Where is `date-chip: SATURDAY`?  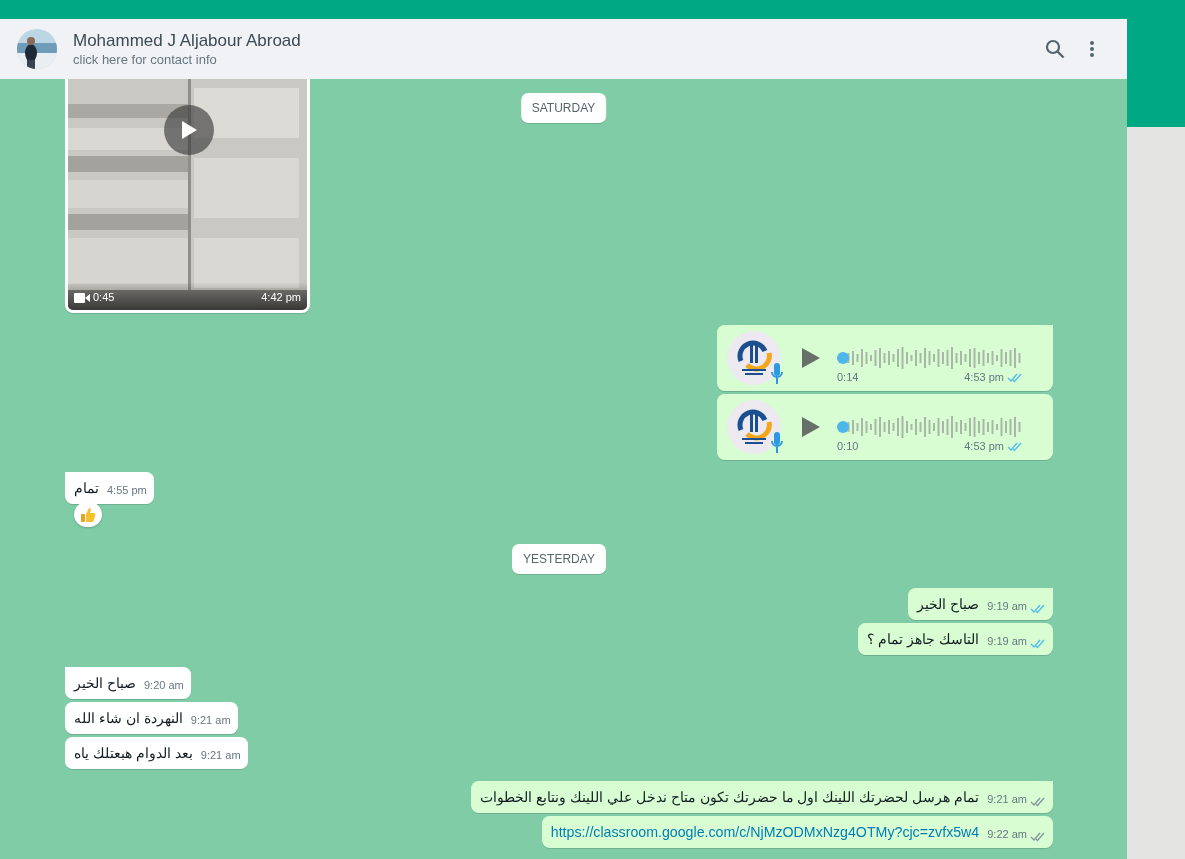
date-chip: SATURDAY is located at coordinates (563, 108).